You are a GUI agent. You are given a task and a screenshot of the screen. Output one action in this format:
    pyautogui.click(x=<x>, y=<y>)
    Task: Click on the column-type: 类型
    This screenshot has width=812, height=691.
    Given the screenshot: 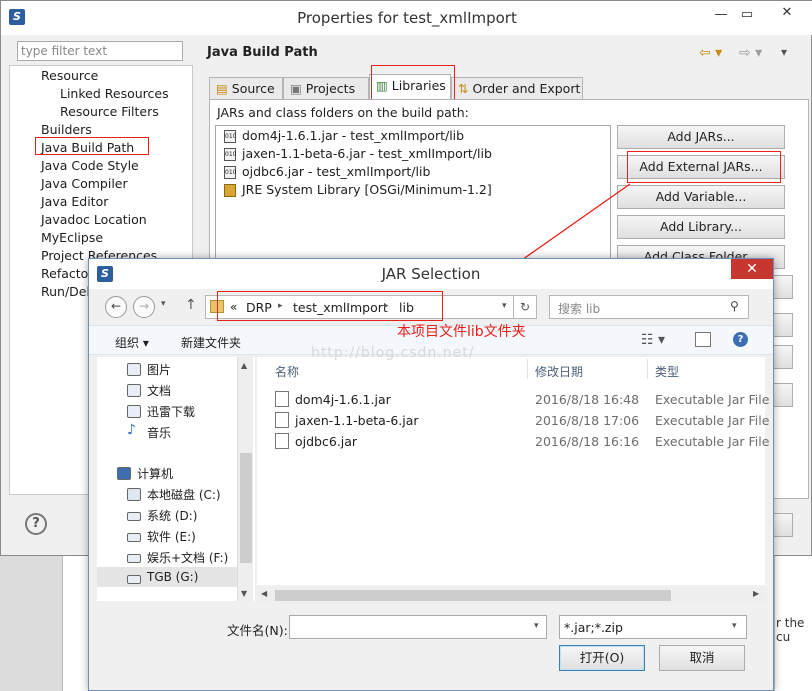 What is the action you would take?
    pyautogui.click(x=667, y=371)
    